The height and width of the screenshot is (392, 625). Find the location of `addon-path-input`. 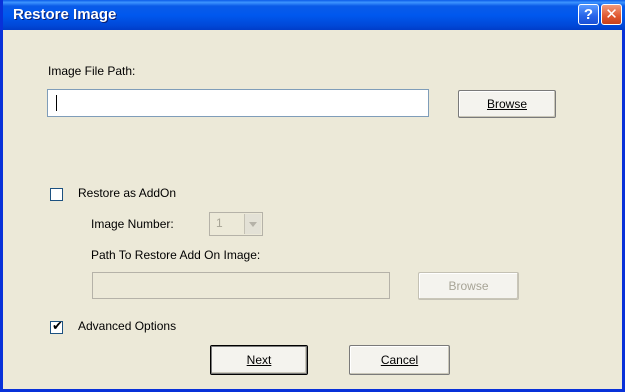

addon-path-input is located at coordinates (241, 285).